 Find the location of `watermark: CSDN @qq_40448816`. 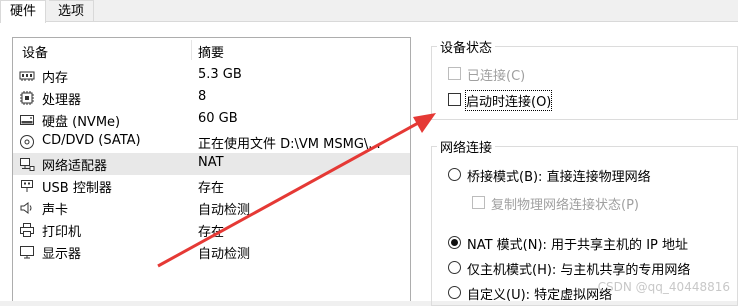

watermark: CSDN @qq_40448816 is located at coordinates (663, 287).